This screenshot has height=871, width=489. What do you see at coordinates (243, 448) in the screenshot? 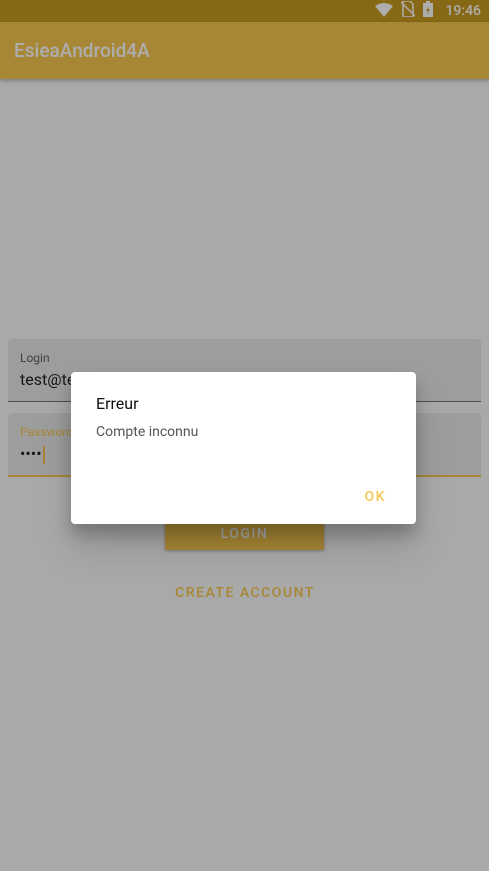
I see `error-dialog: Erreur Compte inconnu OK` at bounding box center [243, 448].